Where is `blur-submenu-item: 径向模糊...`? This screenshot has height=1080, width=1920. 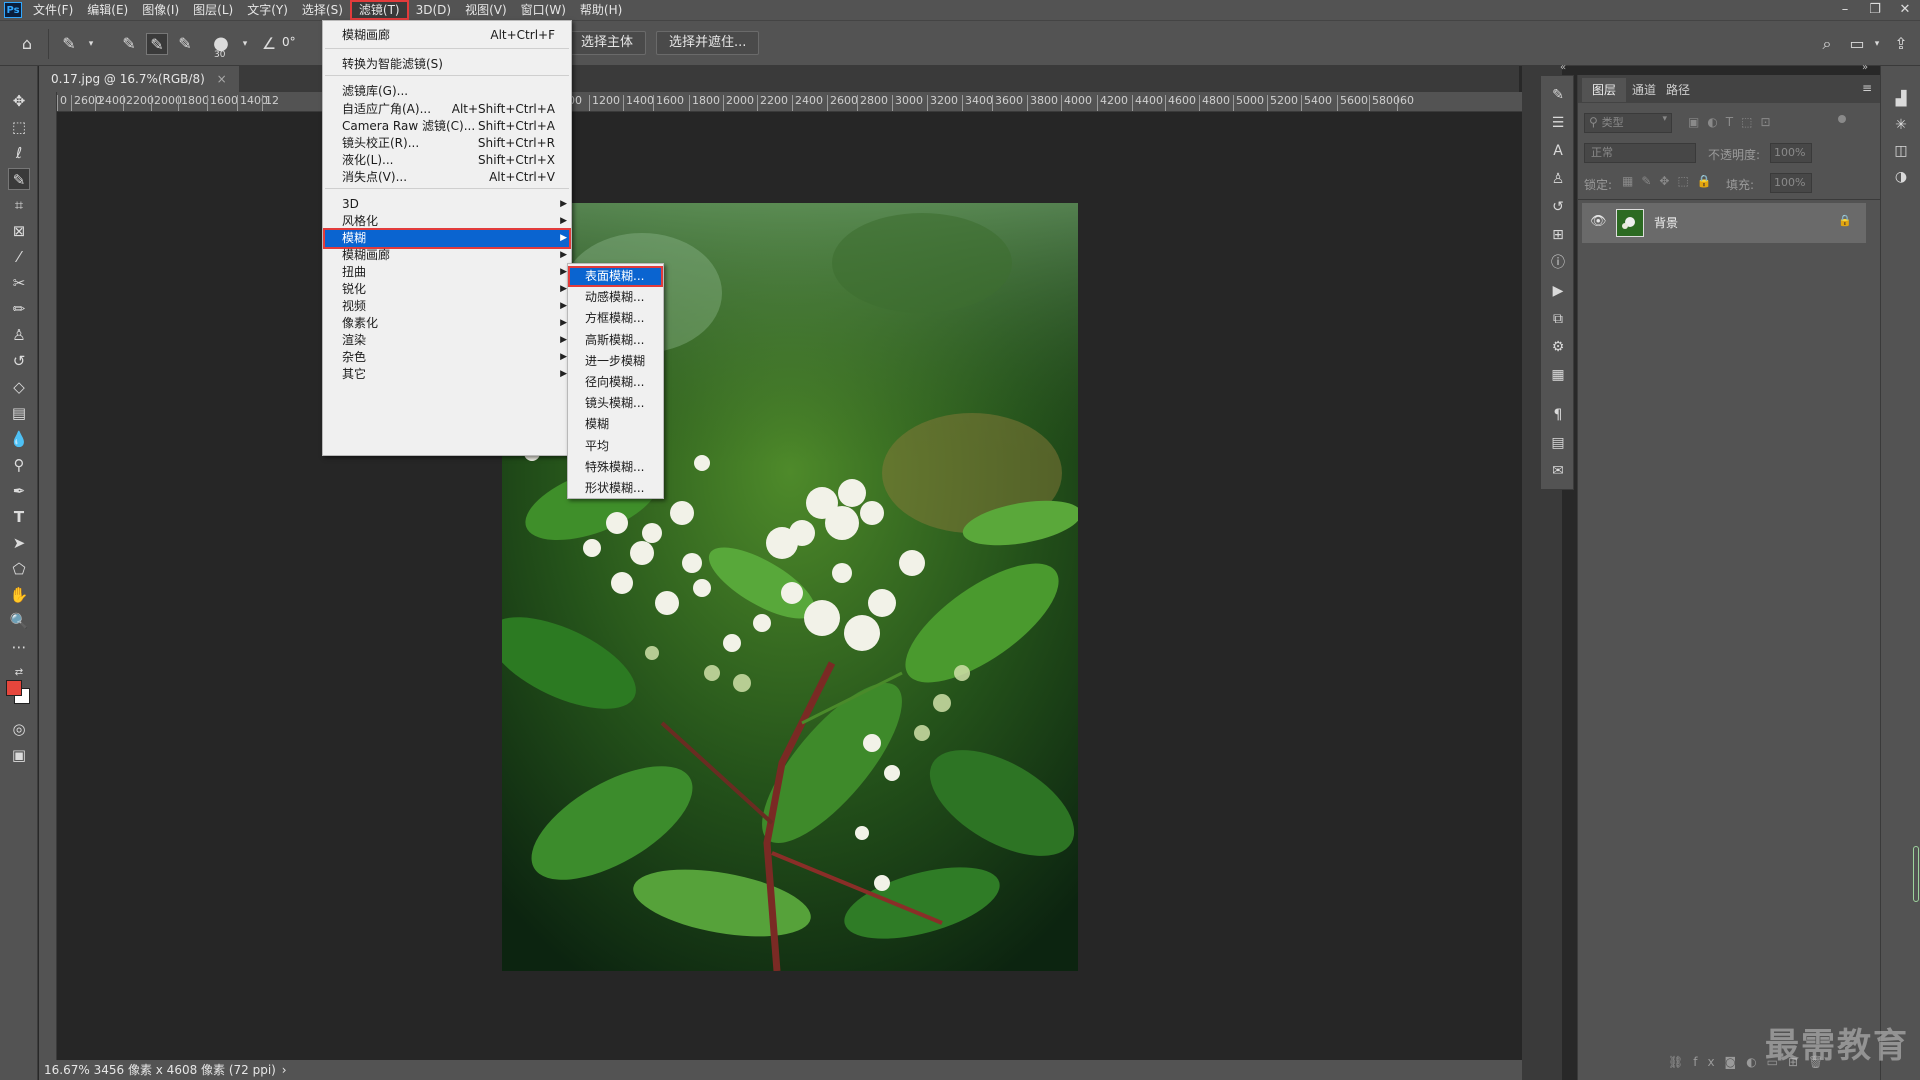
blur-submenu-item: 径向模糊... is located at coordinates (615, 382).